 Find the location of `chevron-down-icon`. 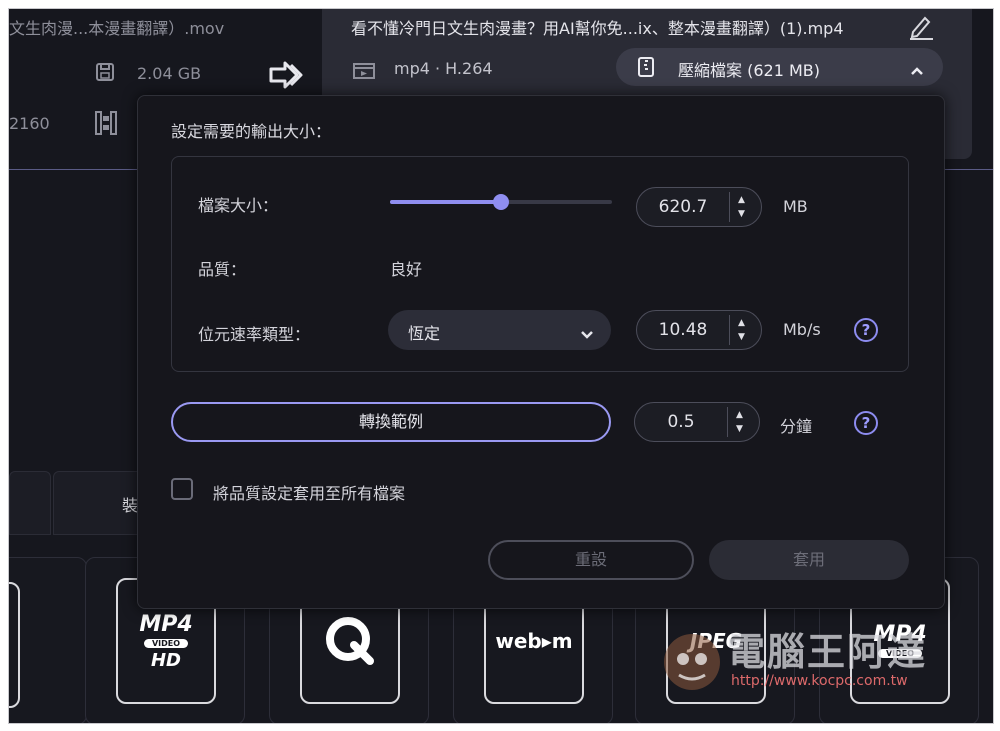

chevron-down-icon is located at coordinates (587, 334).